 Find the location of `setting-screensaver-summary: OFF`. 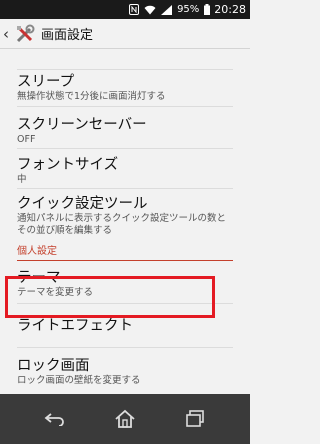

setting-screensaver-summary: OFF is located at coordinates (26, 139).